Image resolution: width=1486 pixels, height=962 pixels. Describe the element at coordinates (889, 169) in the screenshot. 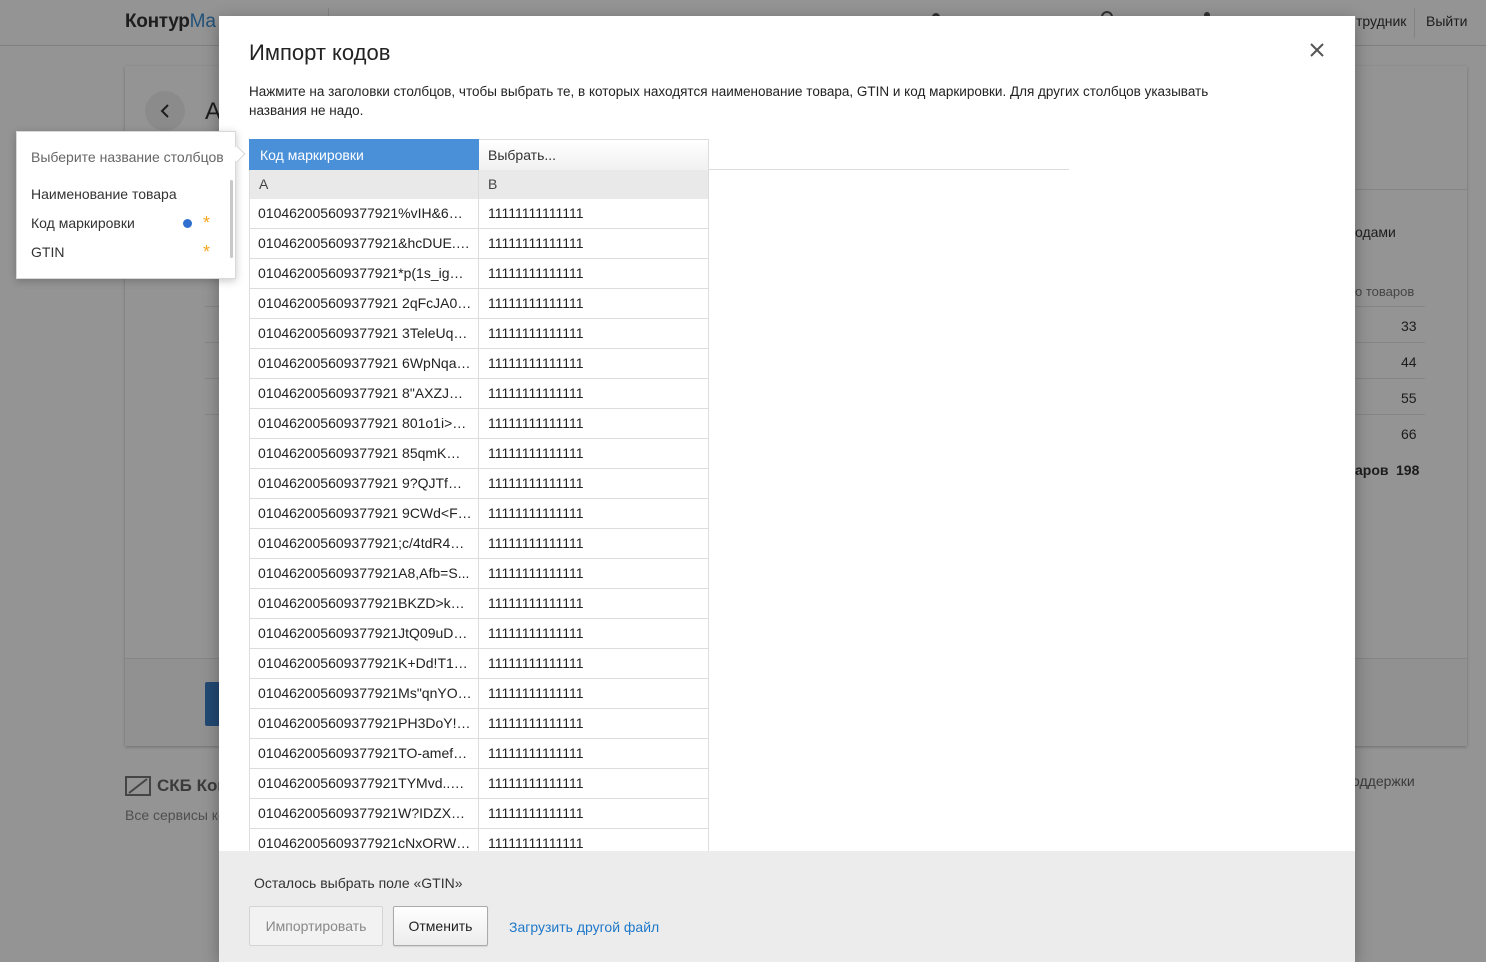

I see `header-divider` at that location.